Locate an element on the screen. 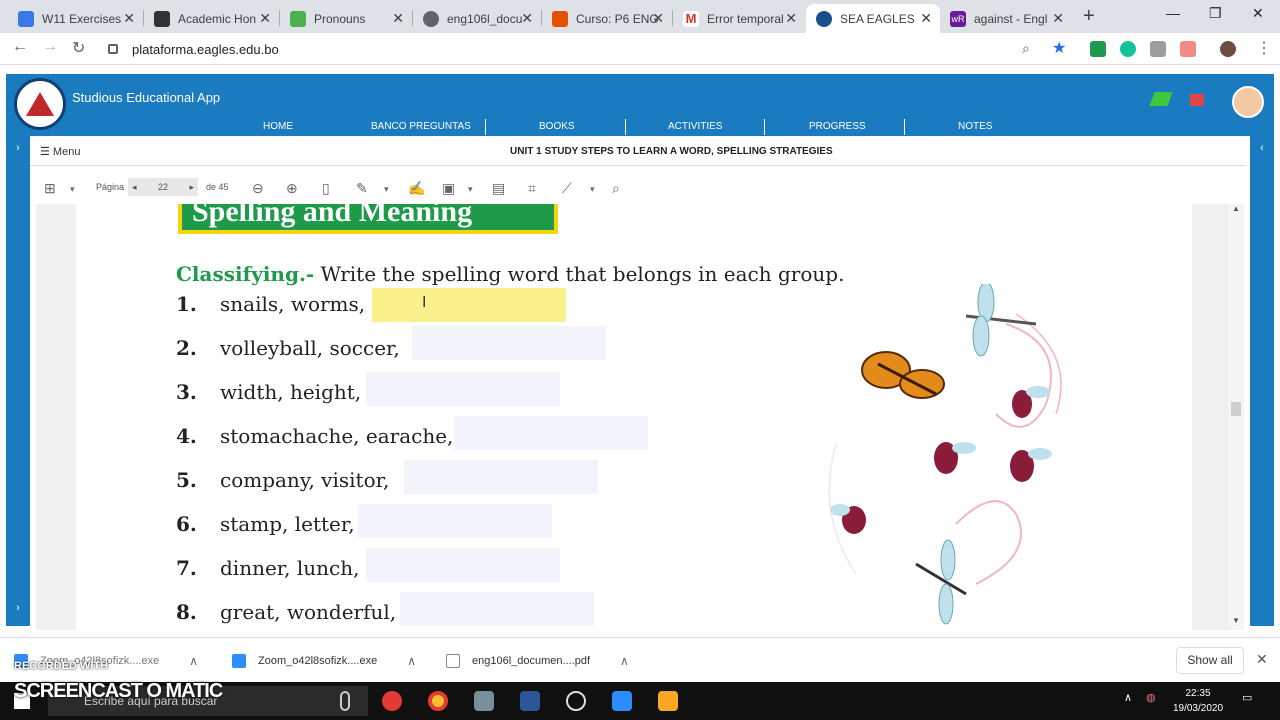 The width and height of the screenshot is (1280, 720). tab-error: M Error temporal ✕ is located at coordinates (739, 18).